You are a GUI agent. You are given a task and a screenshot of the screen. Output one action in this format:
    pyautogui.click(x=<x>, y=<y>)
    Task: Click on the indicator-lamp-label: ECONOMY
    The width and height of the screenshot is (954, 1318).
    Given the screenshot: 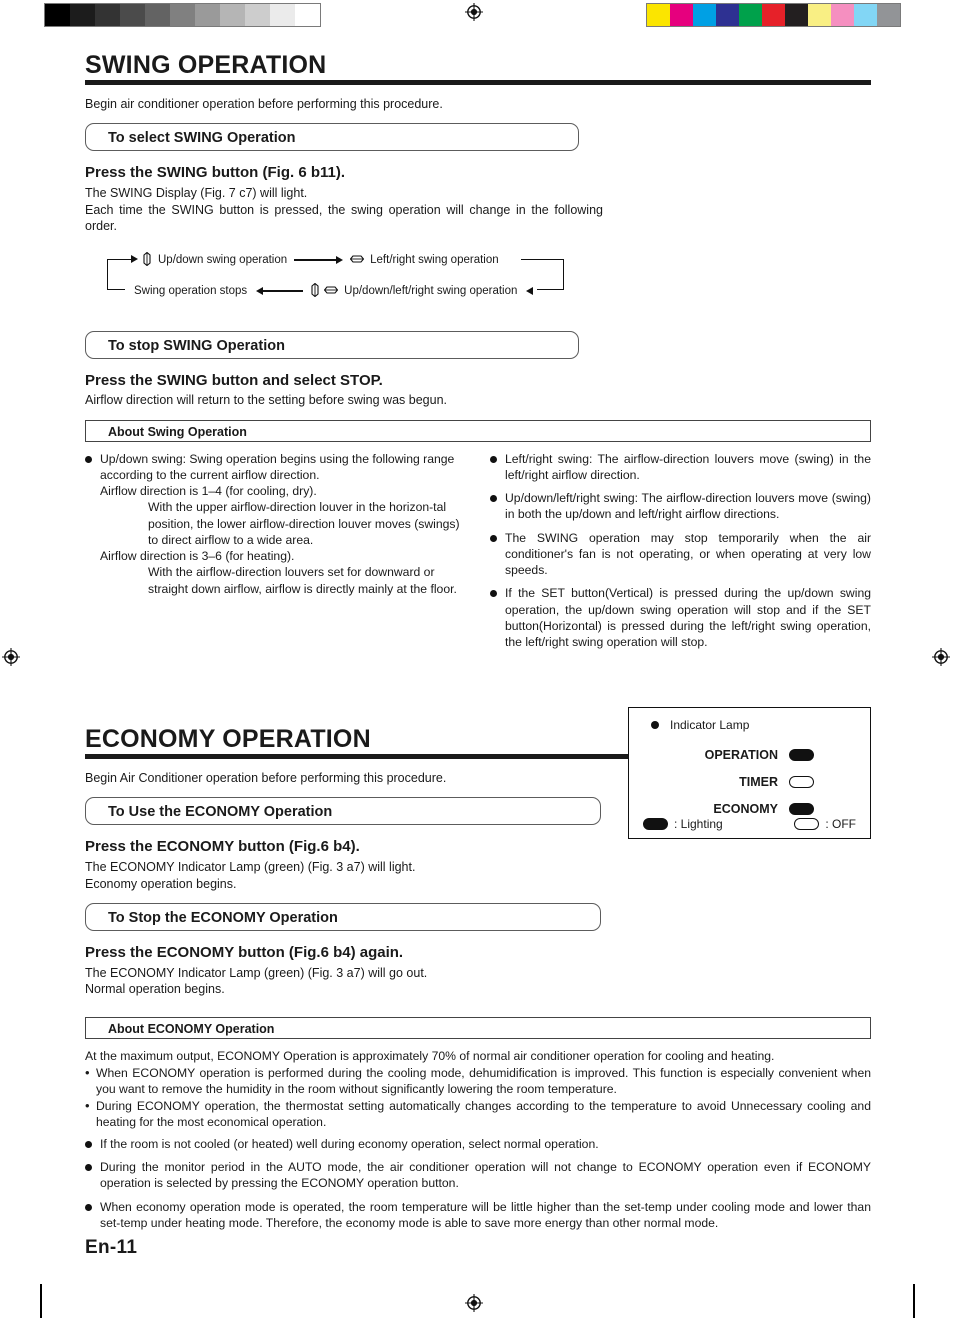 What is the action you would take?
    pyautogui.click(x=745, y=808)
    